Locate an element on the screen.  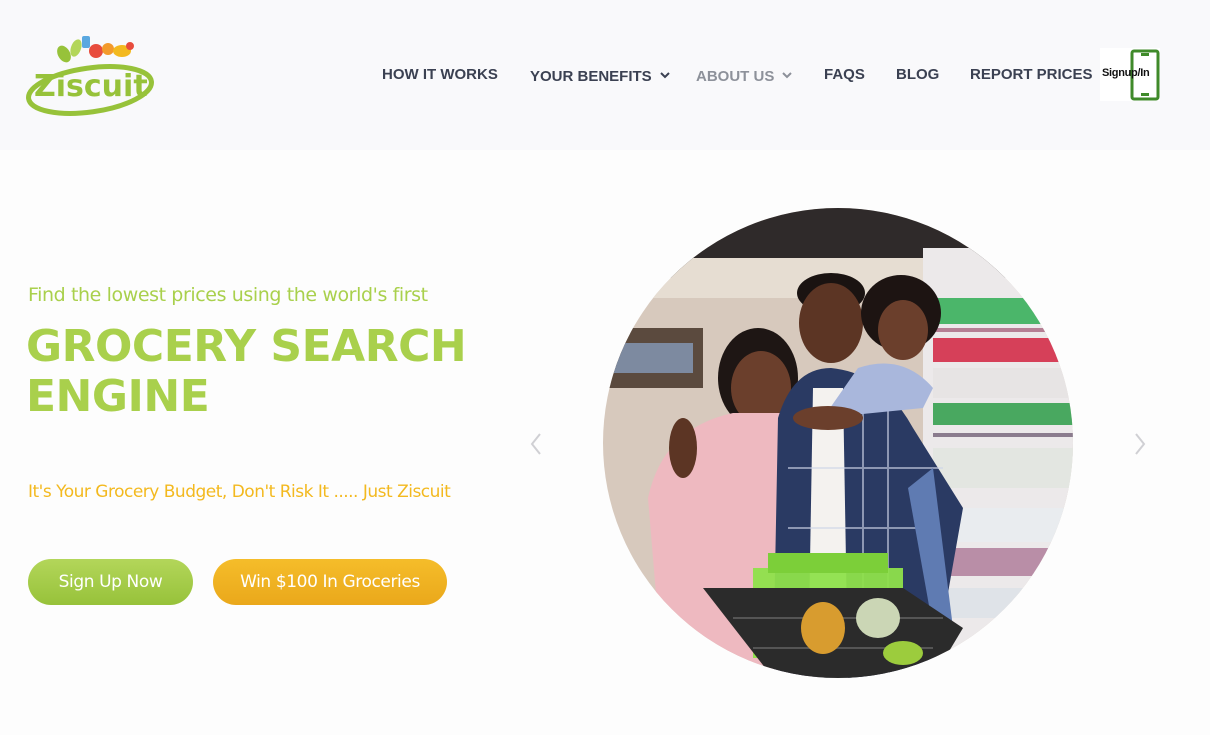
signup-in-label: Signup/In is located at coordinates (1126, 73).